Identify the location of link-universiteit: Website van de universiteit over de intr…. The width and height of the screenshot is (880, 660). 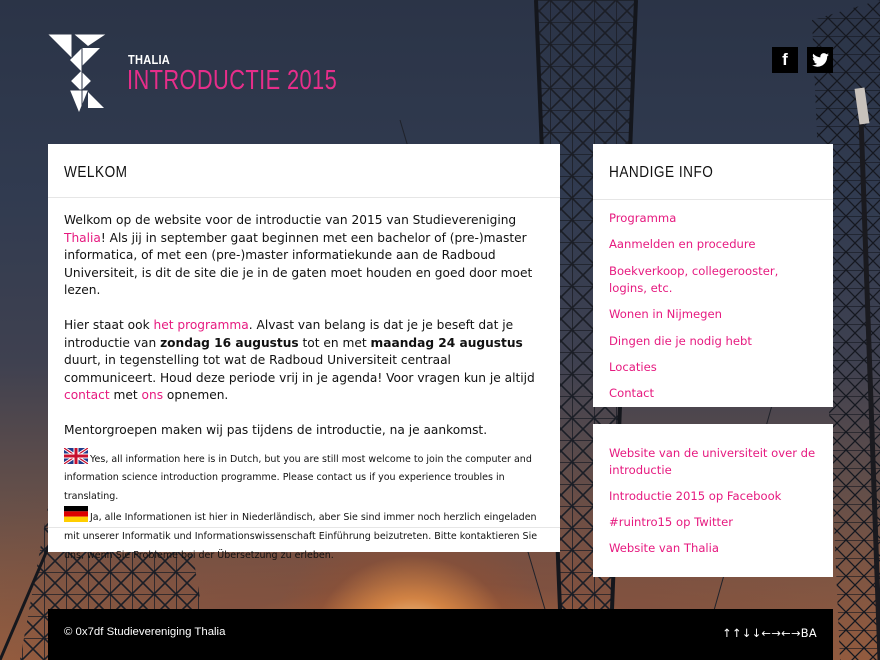
(712, 461).